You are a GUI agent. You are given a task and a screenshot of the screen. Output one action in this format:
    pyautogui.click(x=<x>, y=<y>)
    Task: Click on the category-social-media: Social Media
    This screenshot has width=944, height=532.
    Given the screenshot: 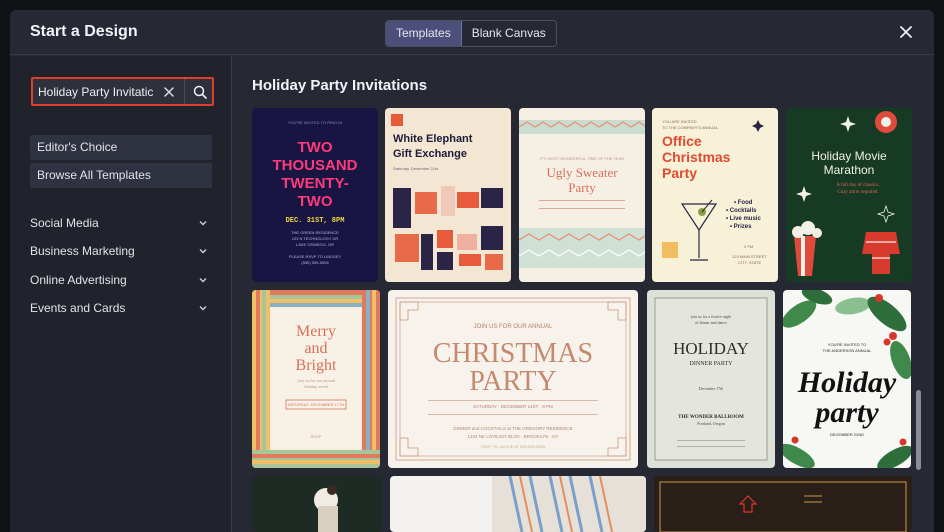 What is the action you would take?
    pyautogui.click(x=119, y=225)
    